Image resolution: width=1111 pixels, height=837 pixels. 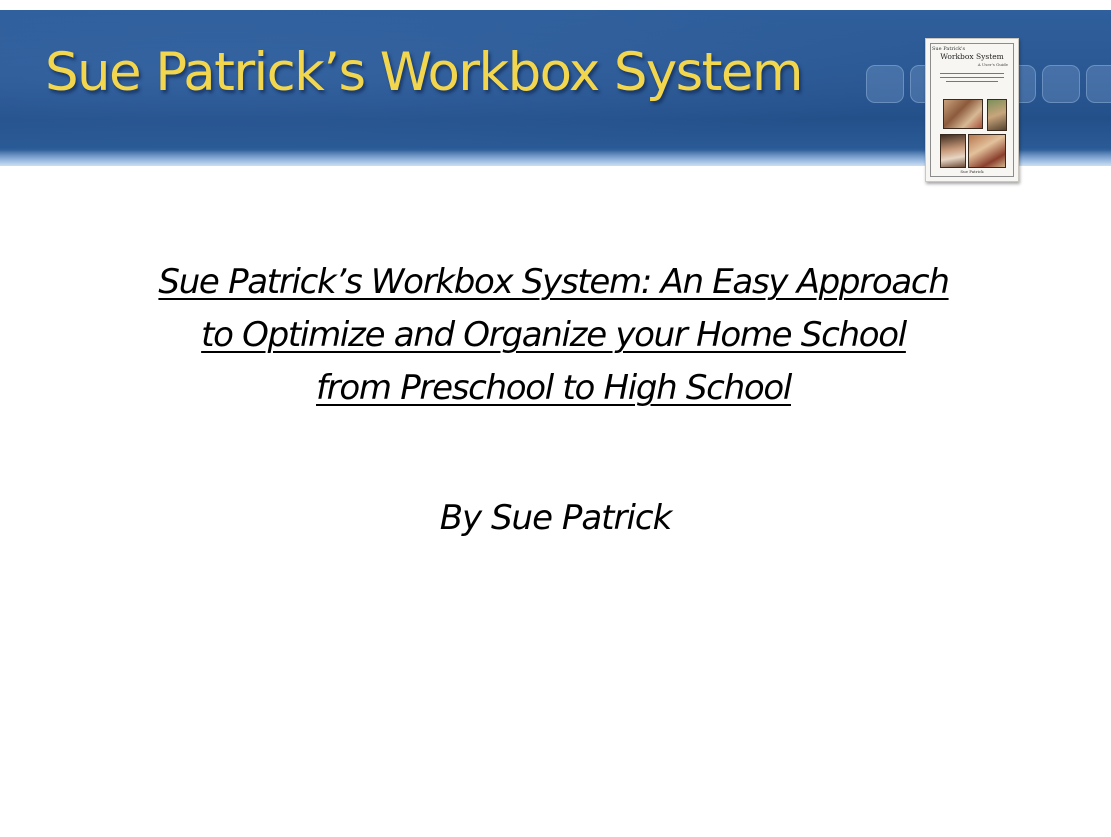 I want to click on book-title-line: from Preschool to High School, so click(x=554, y=388).